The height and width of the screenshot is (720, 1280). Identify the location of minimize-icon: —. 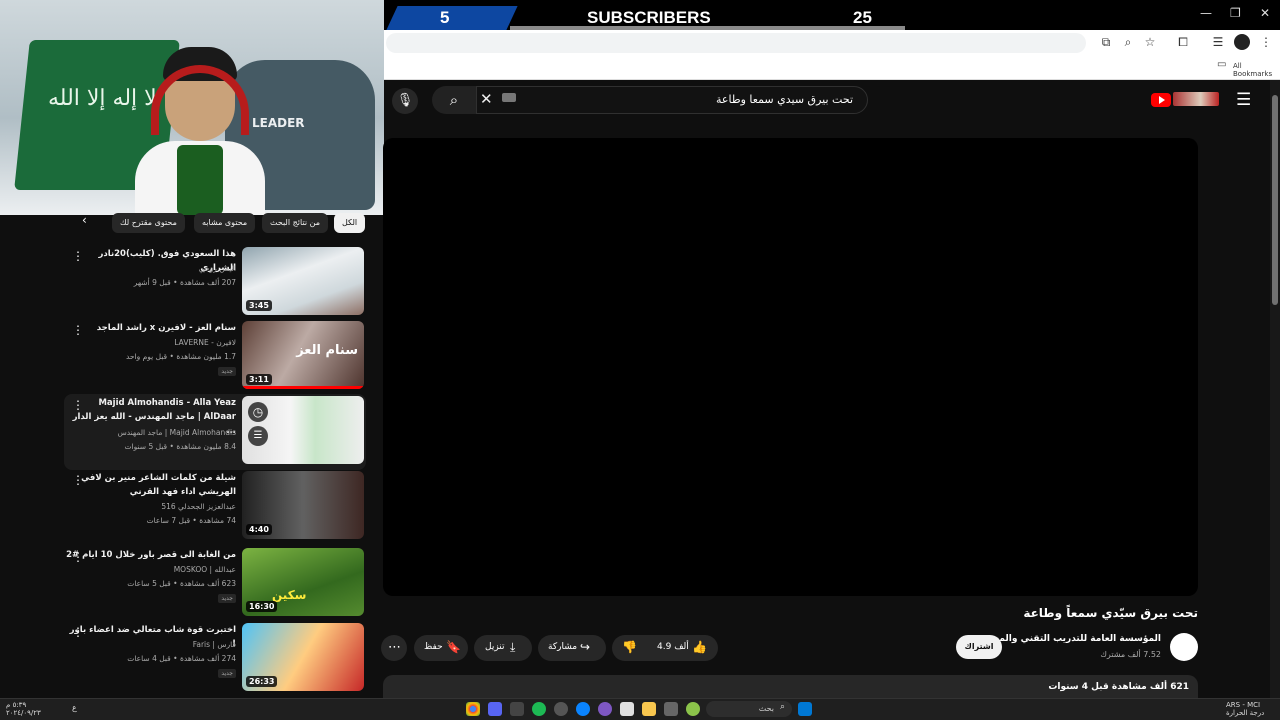
(1206, 13).